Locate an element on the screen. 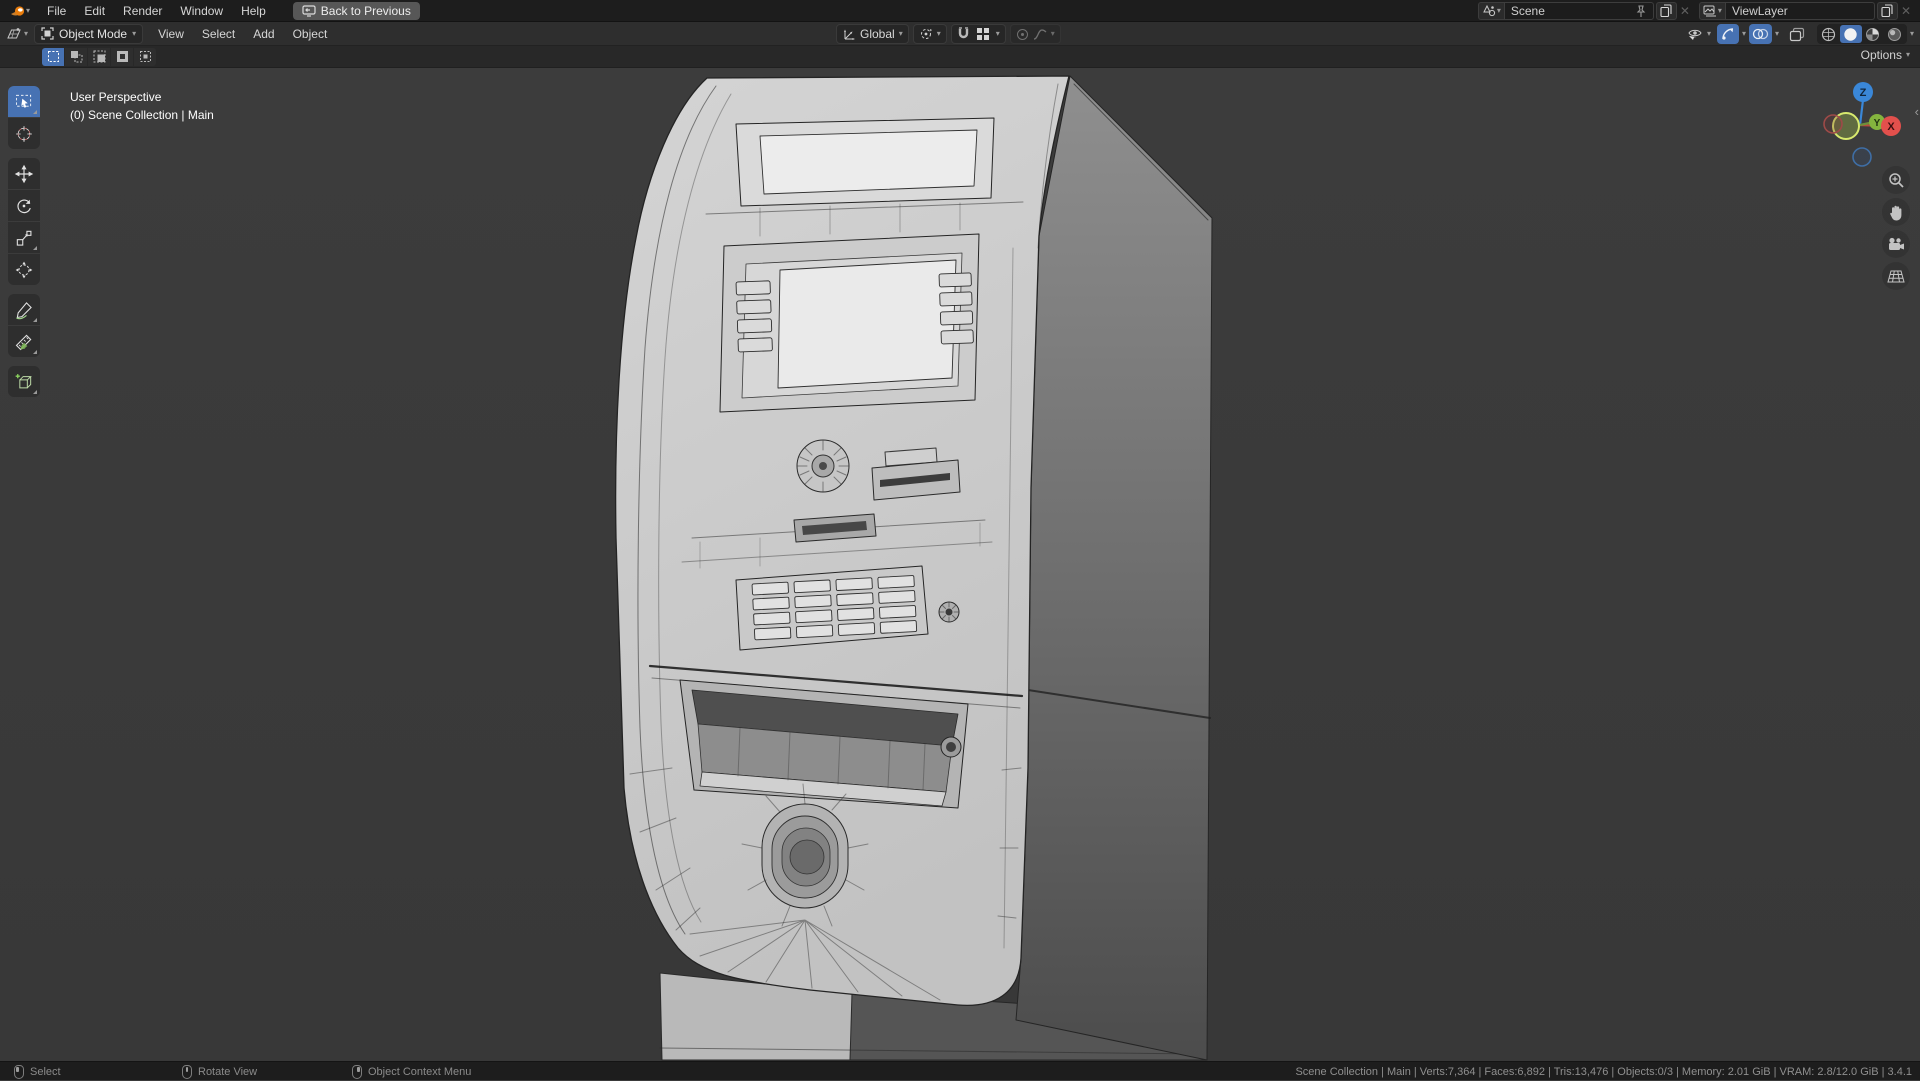 The width and height of the screenshot is (1920, 1081). menu-help: Help is located at coordinates (253, 11).